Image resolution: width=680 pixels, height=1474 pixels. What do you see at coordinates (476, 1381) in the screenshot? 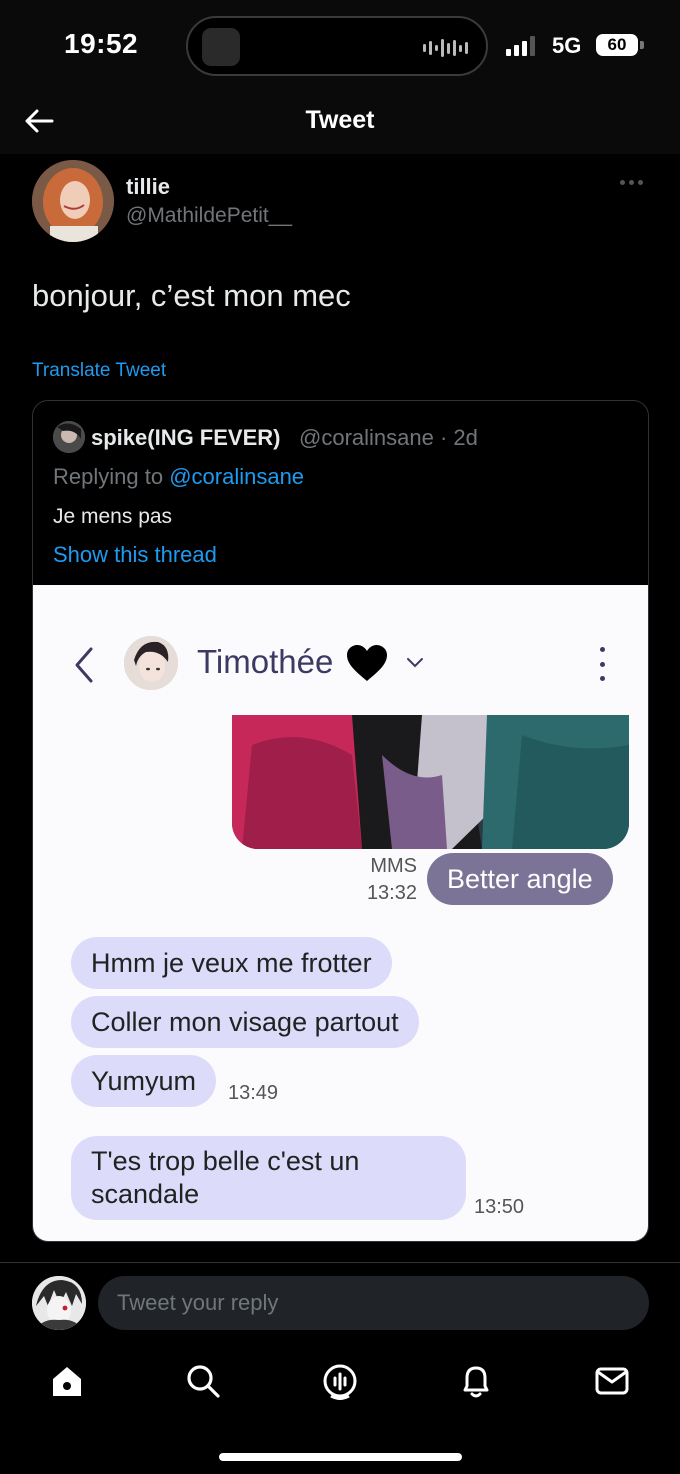
I see `notifications-icon` at bounding box center [476, 1381].